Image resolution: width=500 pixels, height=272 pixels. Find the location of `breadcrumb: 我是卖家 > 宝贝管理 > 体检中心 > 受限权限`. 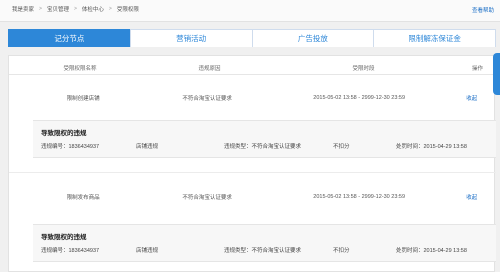

breadcrumb: 我是卖家 > 宝贝管理 > 体检中心 > 受限权限 is located at coordinates (75, 9).